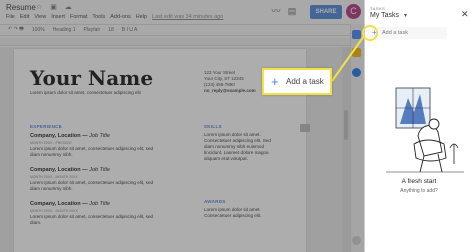 Image resolution: width=474 pixels, height=252 pixels. What do you see at coordinates (378, 8) in the screenshot?
I see `tasks-header: TASKS` at bounding box center [378, 8].